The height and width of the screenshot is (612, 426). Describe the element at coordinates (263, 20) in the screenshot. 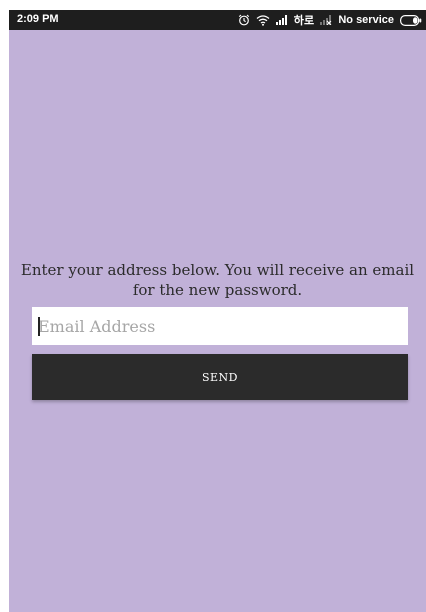

I see `wifi-icon` at that location.